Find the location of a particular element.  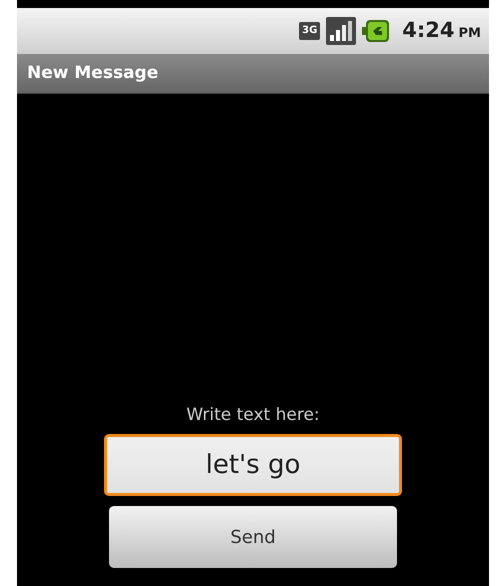

field-label: Write text here: is located at coordinates (253, 415).